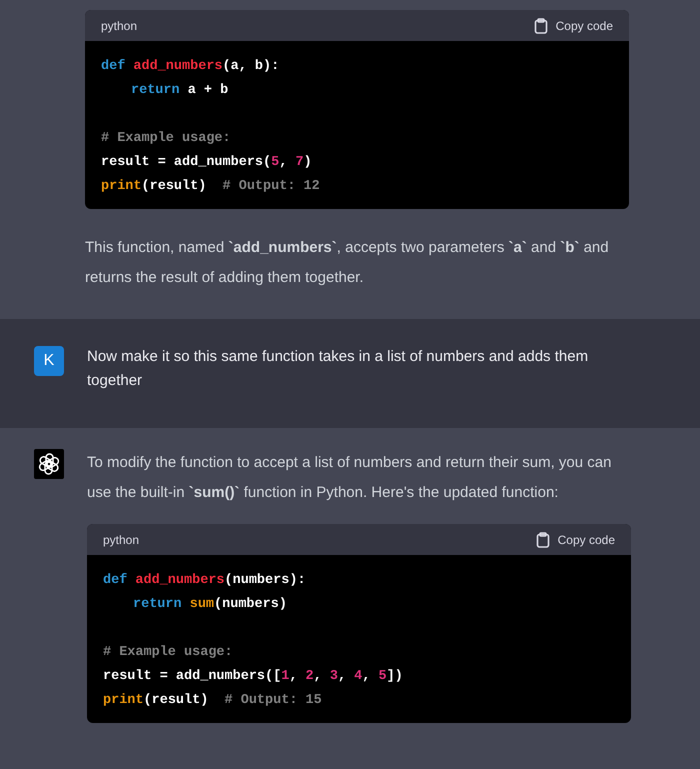  What do you see at coordinates (204, 581) in the screenshot?
I see `code-line: def add_numbers(numbers):` at bounding box center [204, 581].